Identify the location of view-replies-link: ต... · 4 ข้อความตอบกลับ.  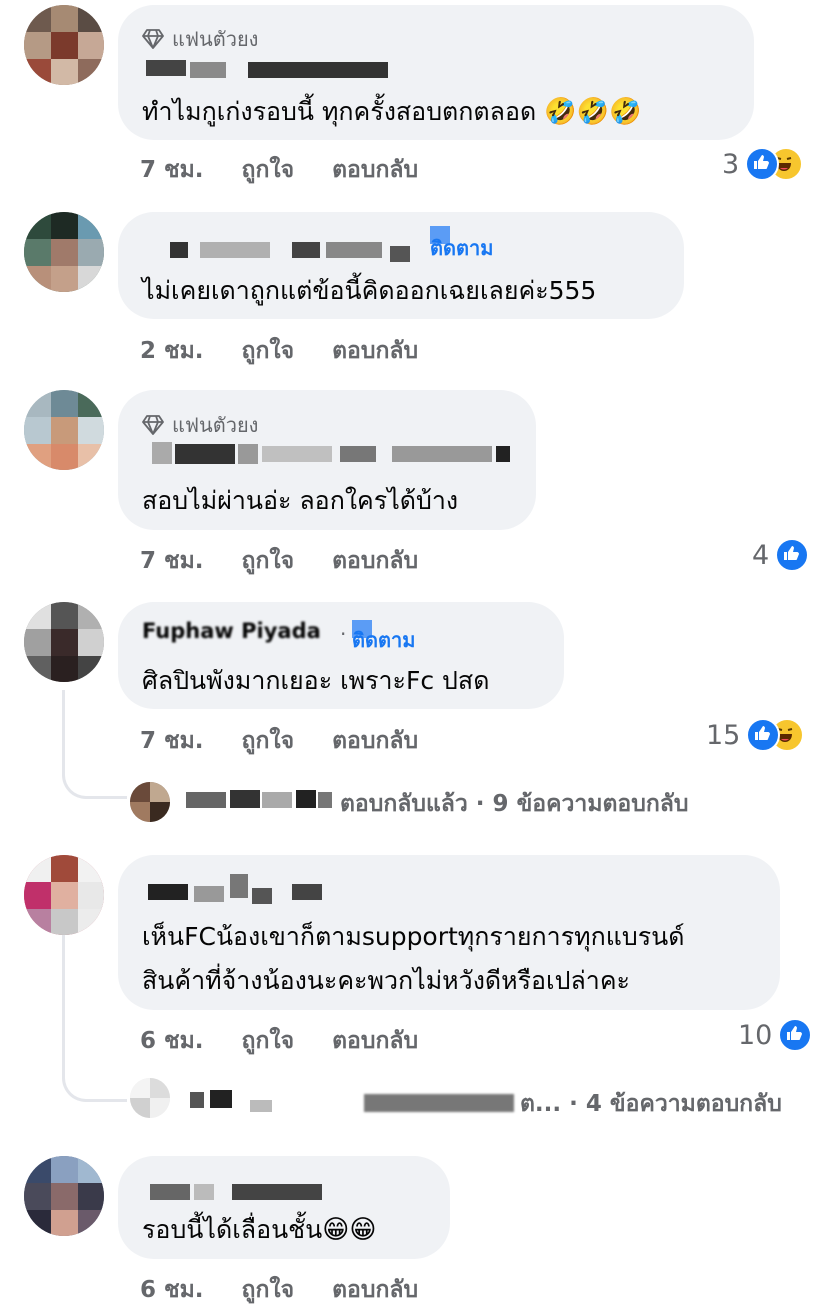
(651, 1104).